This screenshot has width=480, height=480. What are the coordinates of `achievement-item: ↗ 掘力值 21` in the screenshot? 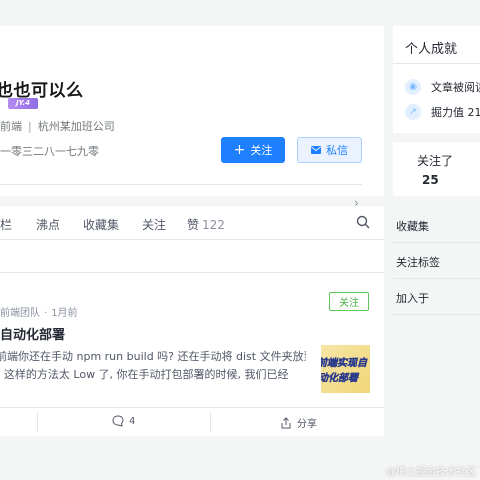 It's located at (442, 112).